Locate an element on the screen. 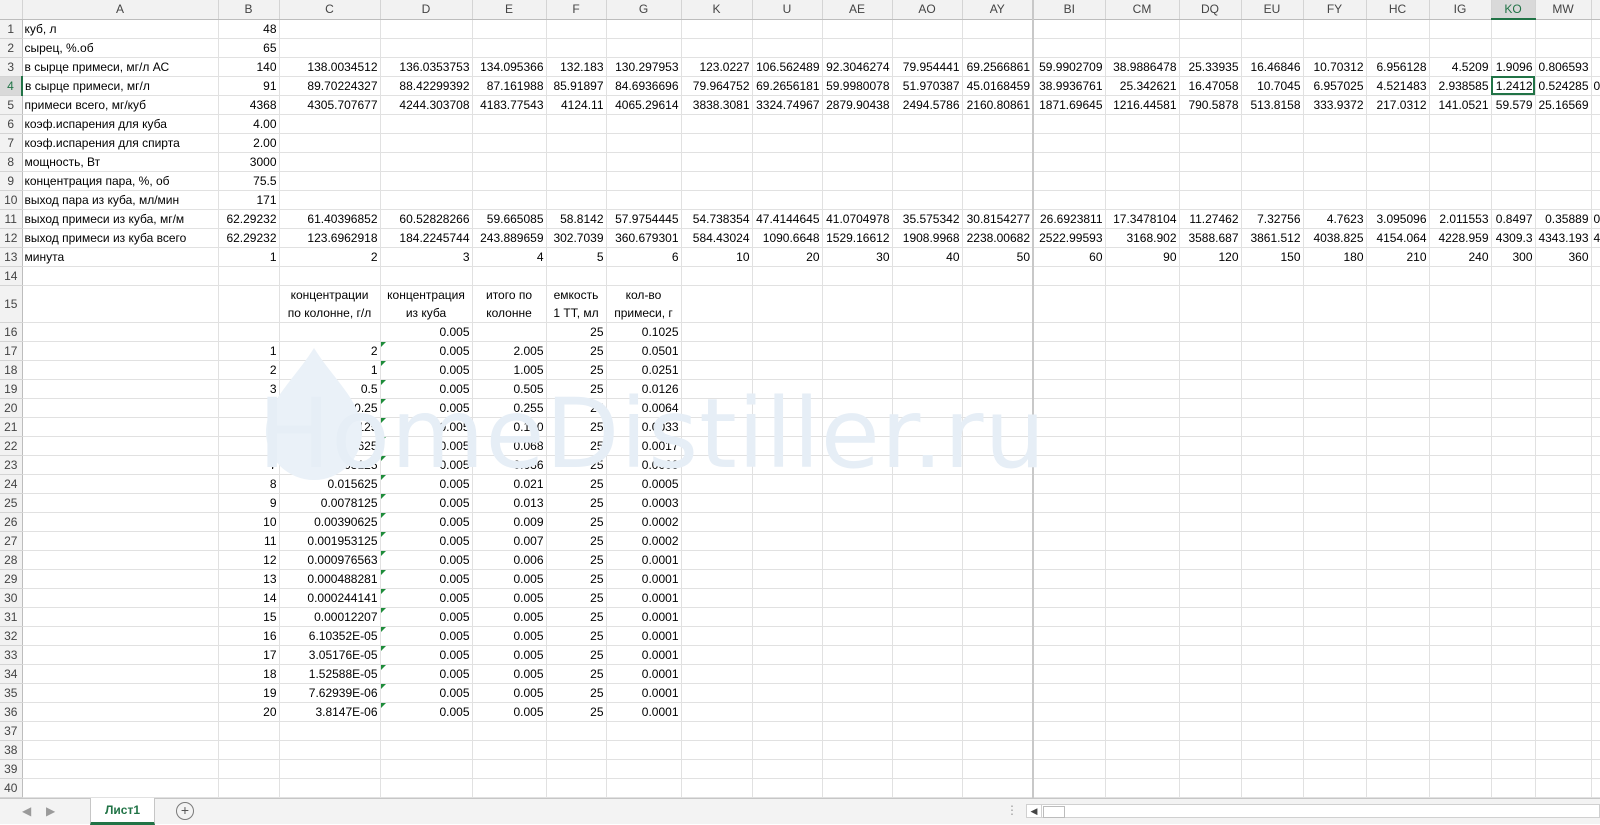 The image size is (1600, 825). cell: 2522.99593 is located at coordinates (1069, 238).